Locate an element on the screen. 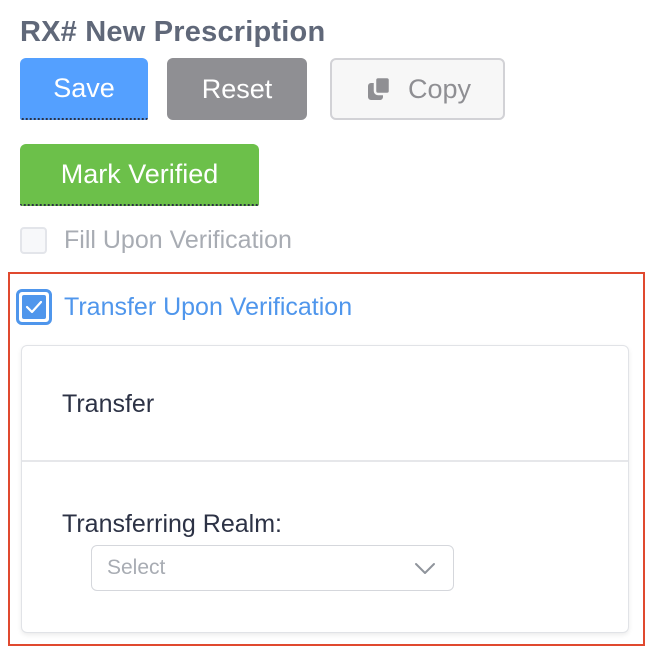 The width and height of the screenshot is (656, 658). copy-icon is located at coordinates (379, 87).